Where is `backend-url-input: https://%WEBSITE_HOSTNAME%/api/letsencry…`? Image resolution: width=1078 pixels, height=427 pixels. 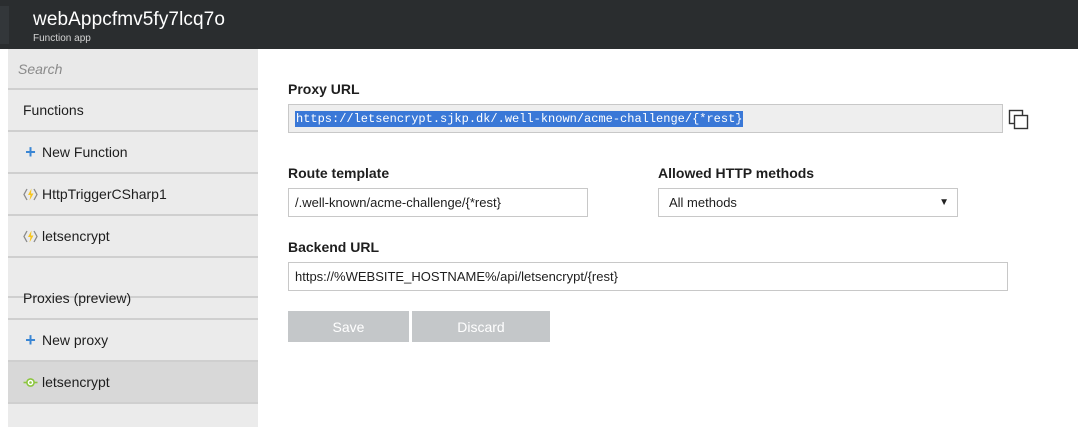
backend-url-input: https://%WEBSITE_HOSTNAME%/api/letsencry… is located at coordinates (648, 276).